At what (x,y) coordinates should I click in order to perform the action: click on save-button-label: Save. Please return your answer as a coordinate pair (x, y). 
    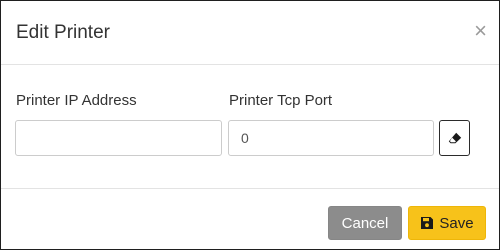
    Looking at the image, I should click on (456, 223).